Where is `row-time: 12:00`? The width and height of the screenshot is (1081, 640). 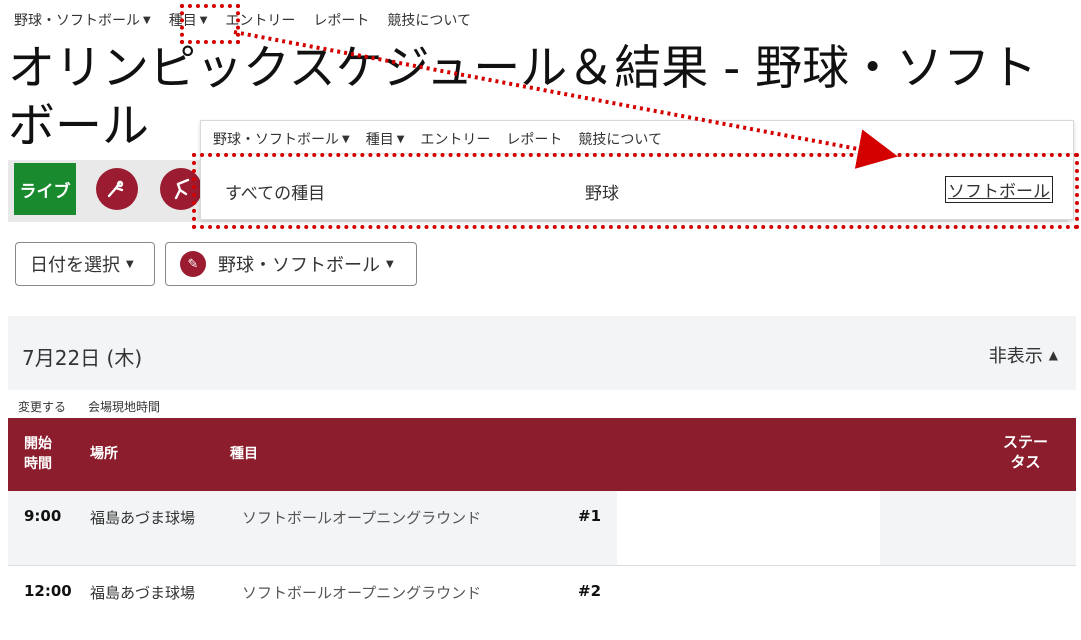 row-time: 12:00 is located at coordinates (48, 591).